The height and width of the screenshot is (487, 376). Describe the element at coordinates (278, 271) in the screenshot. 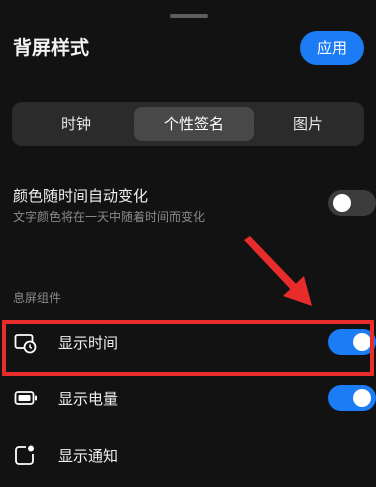

I see `arrow-annotation-icon` at that location.